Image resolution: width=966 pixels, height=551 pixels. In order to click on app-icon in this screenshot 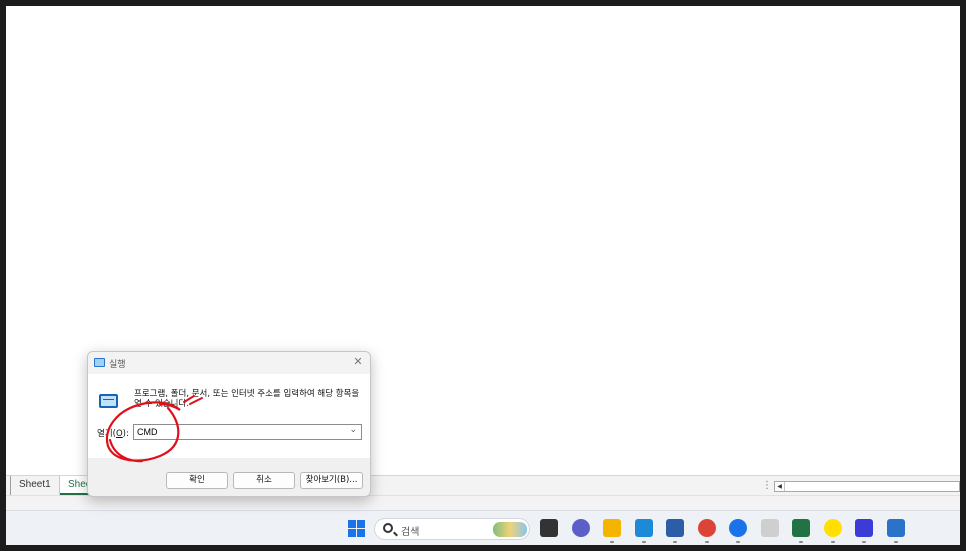, I will do `click(769, 528)`.